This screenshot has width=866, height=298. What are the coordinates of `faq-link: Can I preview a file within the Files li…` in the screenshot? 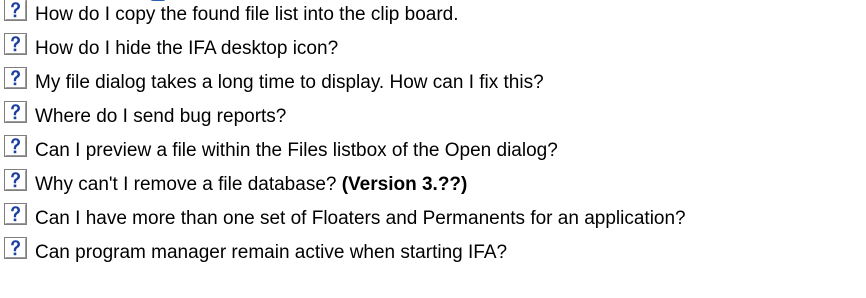 It's located at (296, 151).